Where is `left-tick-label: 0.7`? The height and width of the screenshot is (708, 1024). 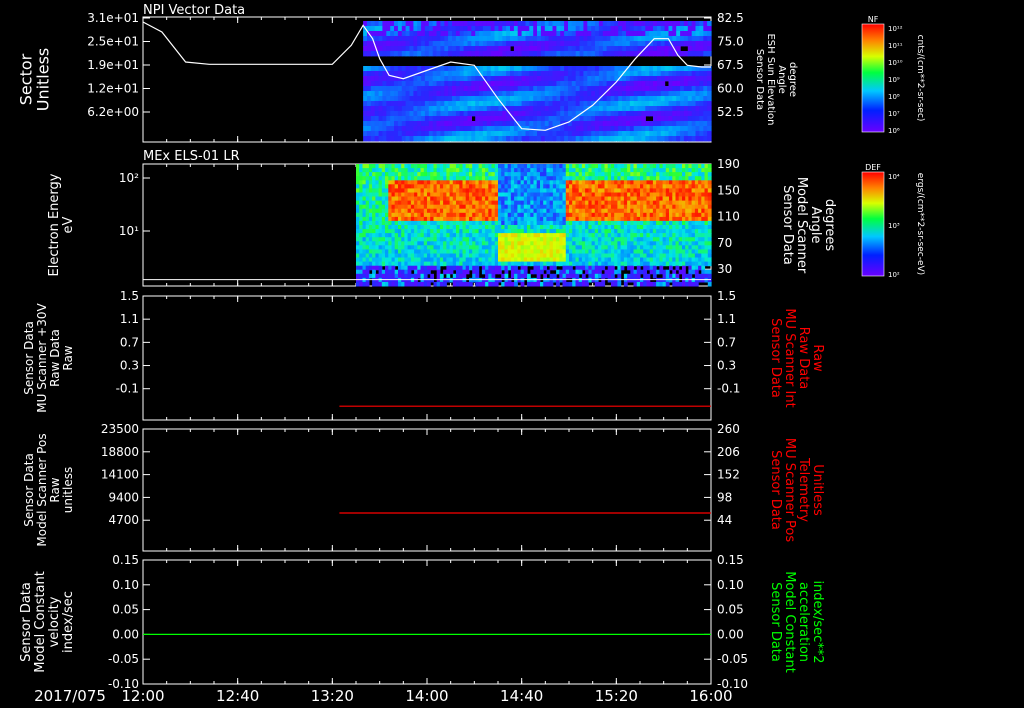
left-tick-label: 0.7 is located at coordinates (129, 342).